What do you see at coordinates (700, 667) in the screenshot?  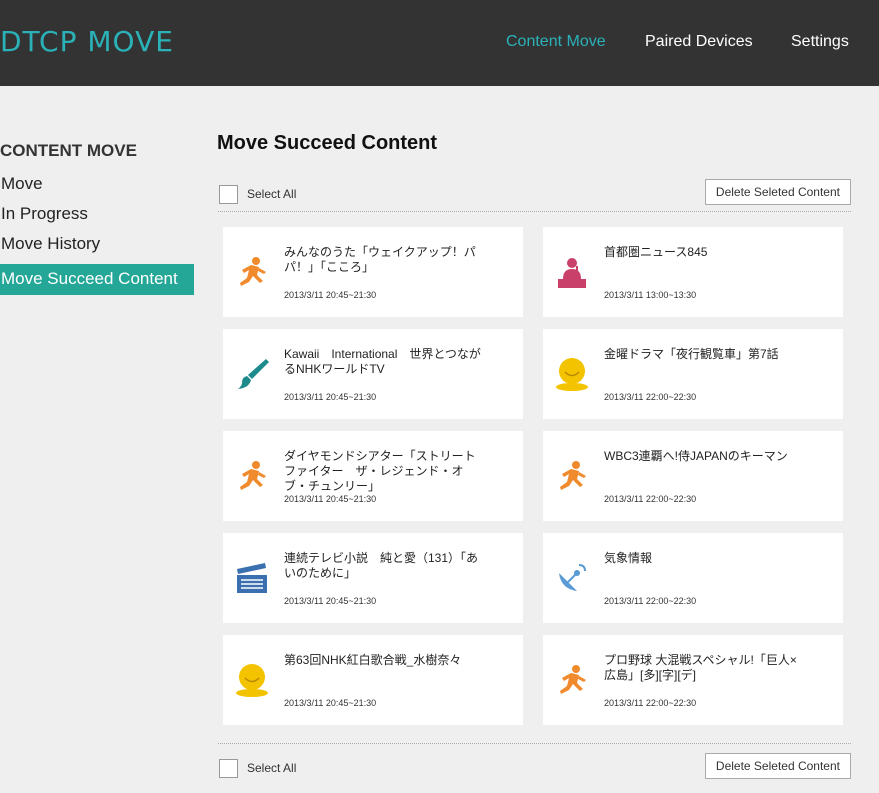 I see `content-title: プロ野球 大混戦スペシャル!「巨人×広島」[多][字][デ]` at bounding box center [700, 667].